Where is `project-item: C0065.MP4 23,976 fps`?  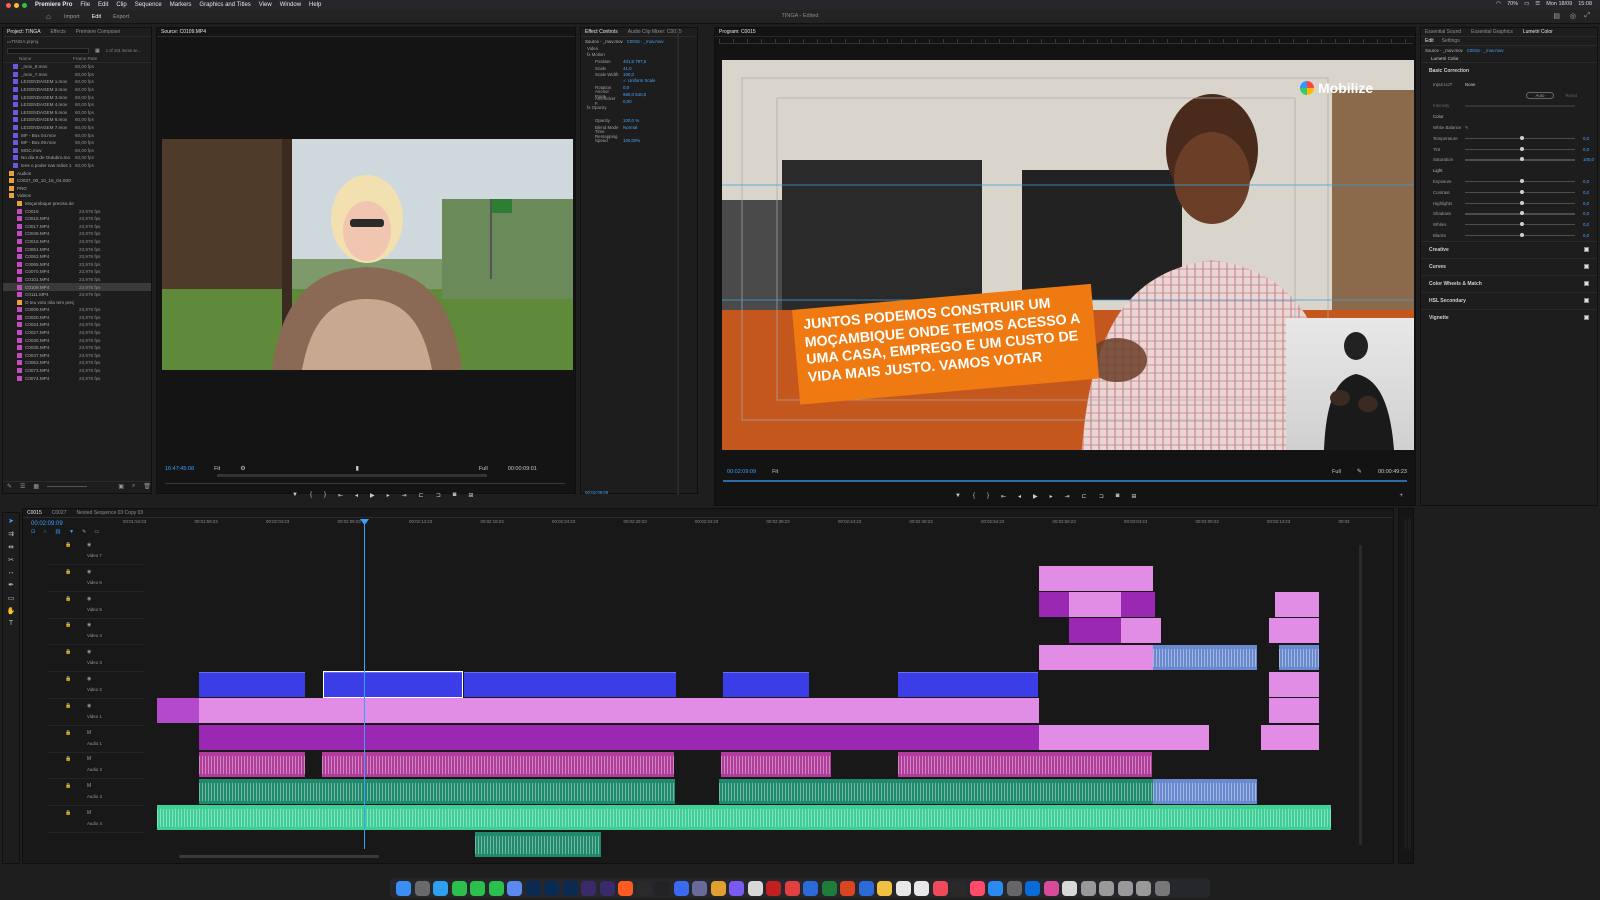
project-item: C0065.MP4 23,976 fps is located at coordinates (77, 264).